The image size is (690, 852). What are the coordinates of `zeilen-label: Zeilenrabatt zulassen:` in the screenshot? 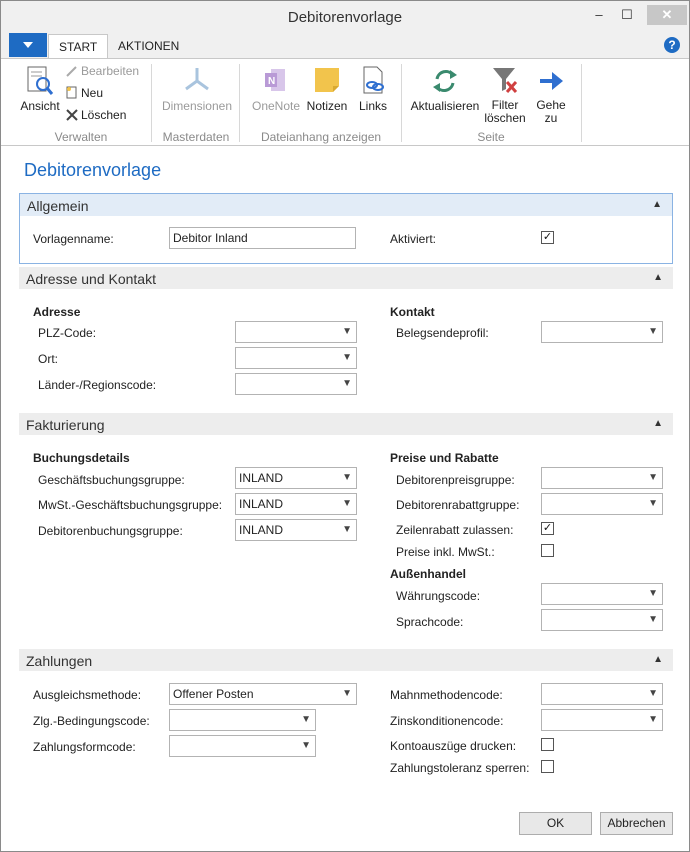 It's located at (455, 530).